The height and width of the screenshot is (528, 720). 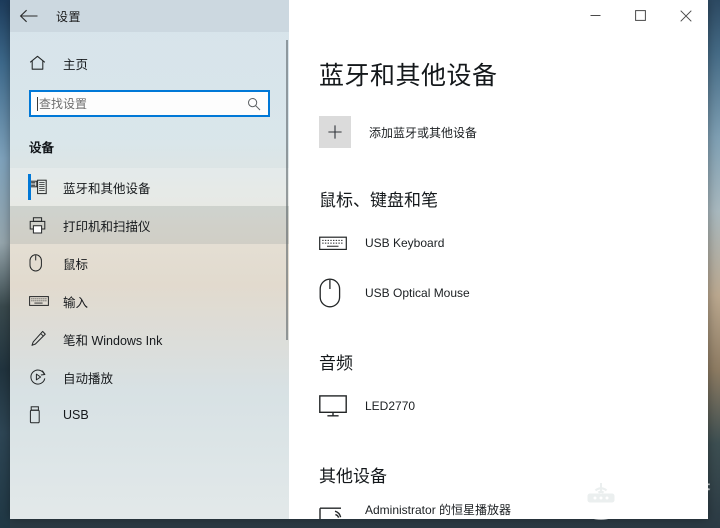 I want to click on sidebar-item-label: 蓝牙和其他设备, so click(x=107, y=188).